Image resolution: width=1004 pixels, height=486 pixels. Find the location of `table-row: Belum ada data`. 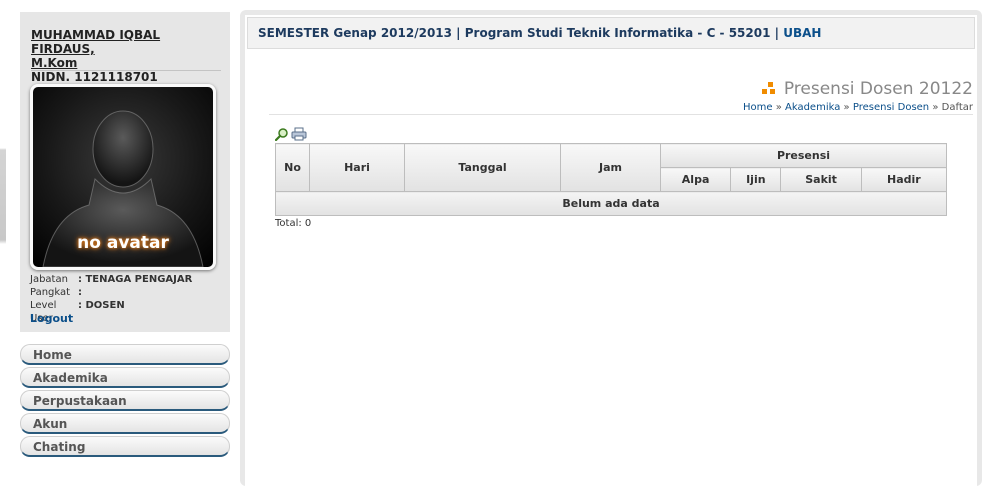

table-row: Belum ada data is located at coordinates (611, 203).